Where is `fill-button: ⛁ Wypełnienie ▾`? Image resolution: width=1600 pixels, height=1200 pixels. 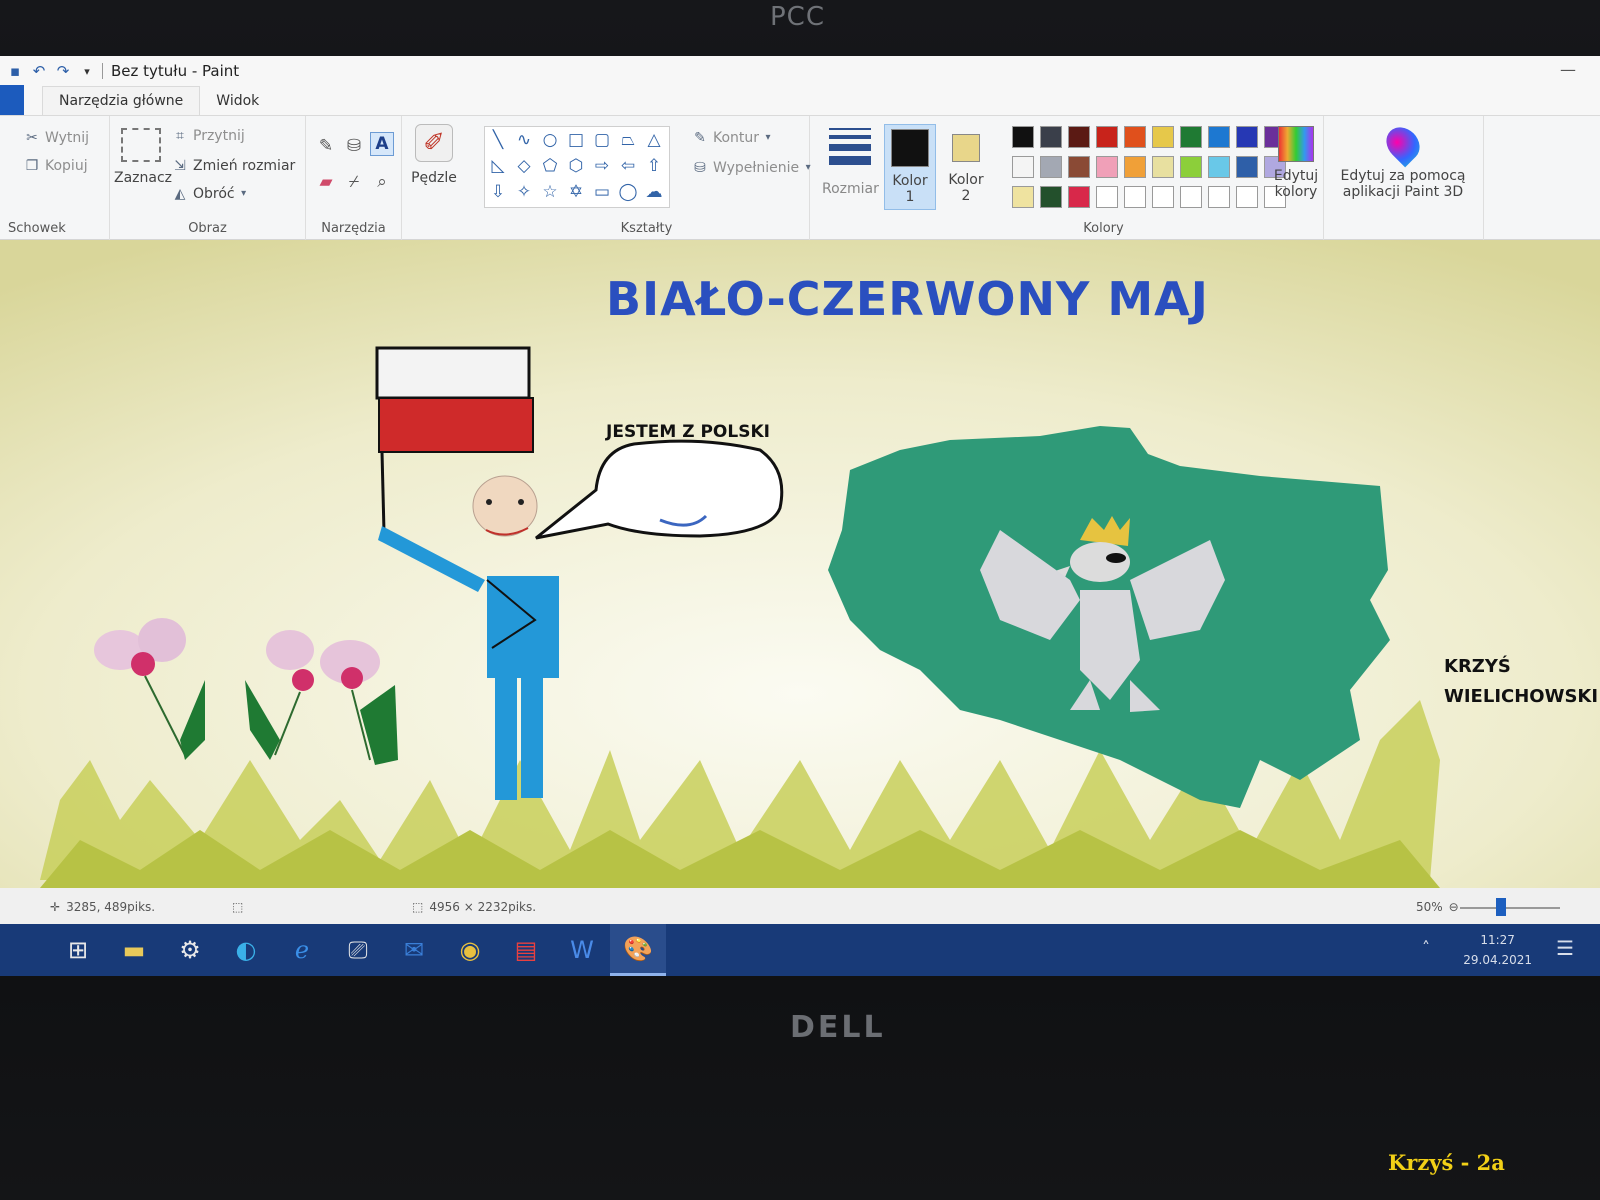 fill-button: ⛁ Wypełnienie ▾ is located at coordinates (752, 168).